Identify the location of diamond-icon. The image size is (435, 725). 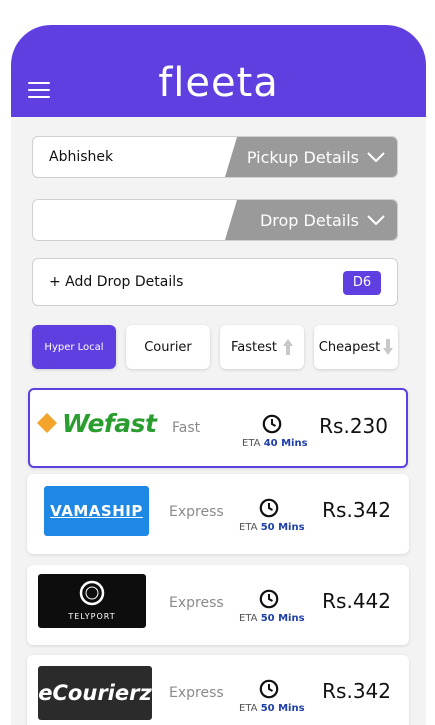
(47, 423).